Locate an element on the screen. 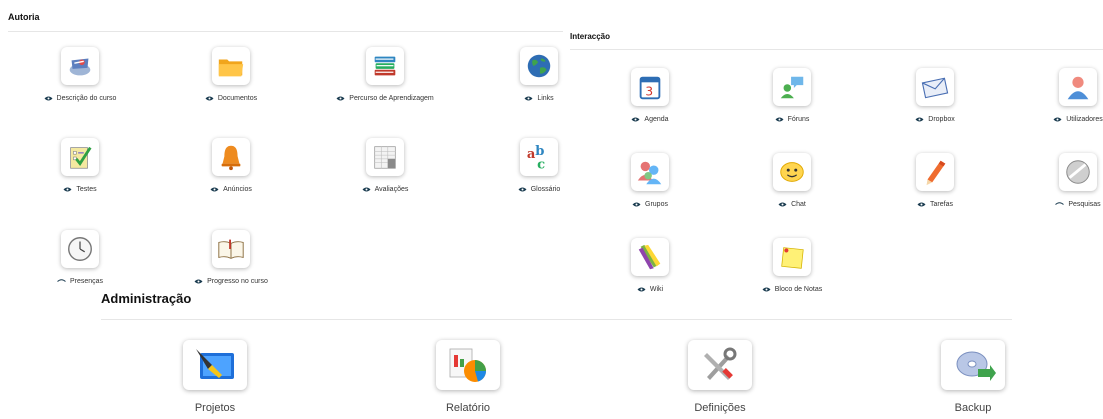  tool-grupos: Grupos is located at coordinates (650, 180).